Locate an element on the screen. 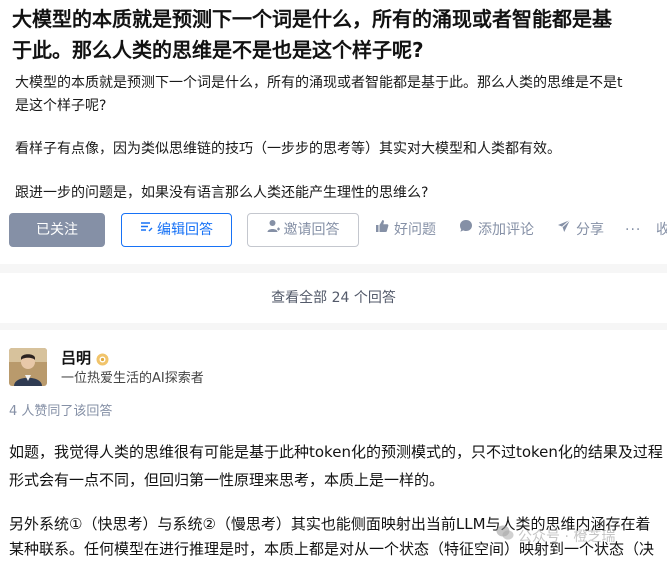  wechat-icon is located at coordinates (505, 537).